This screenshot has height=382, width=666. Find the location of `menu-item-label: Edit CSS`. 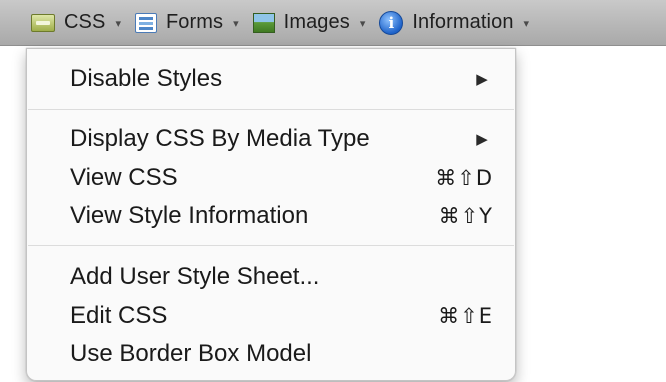

menu-item-label: Edit CSS is located at coordinates (119, 315).